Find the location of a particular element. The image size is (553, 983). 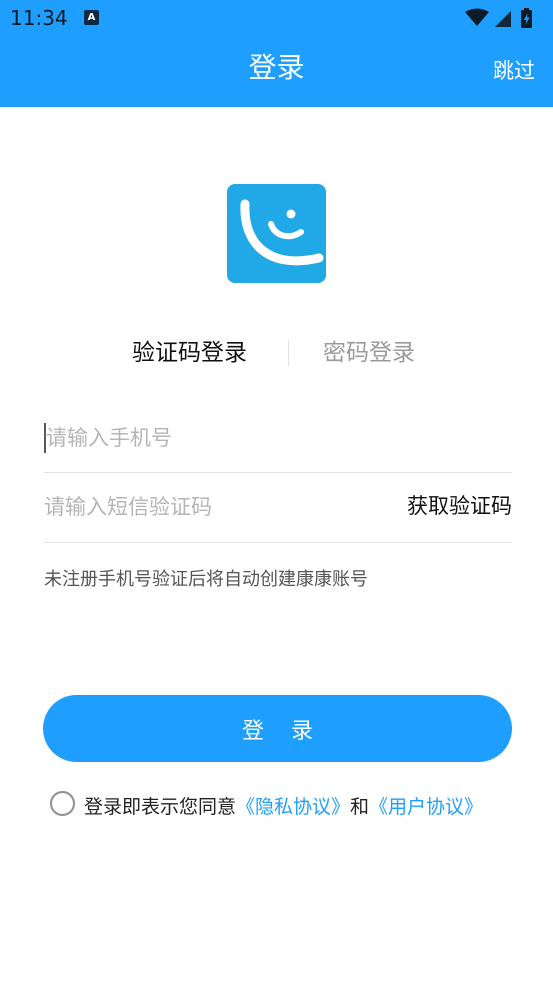

privacy-policy-link: 《隐私协议》 is located at coordinates (293, 807).